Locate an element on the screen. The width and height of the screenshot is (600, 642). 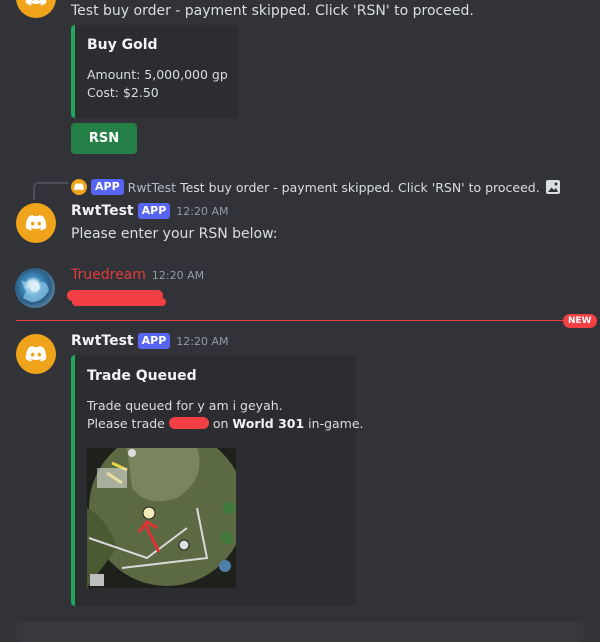
new-messages-divider is located at coordinates (290, 320).